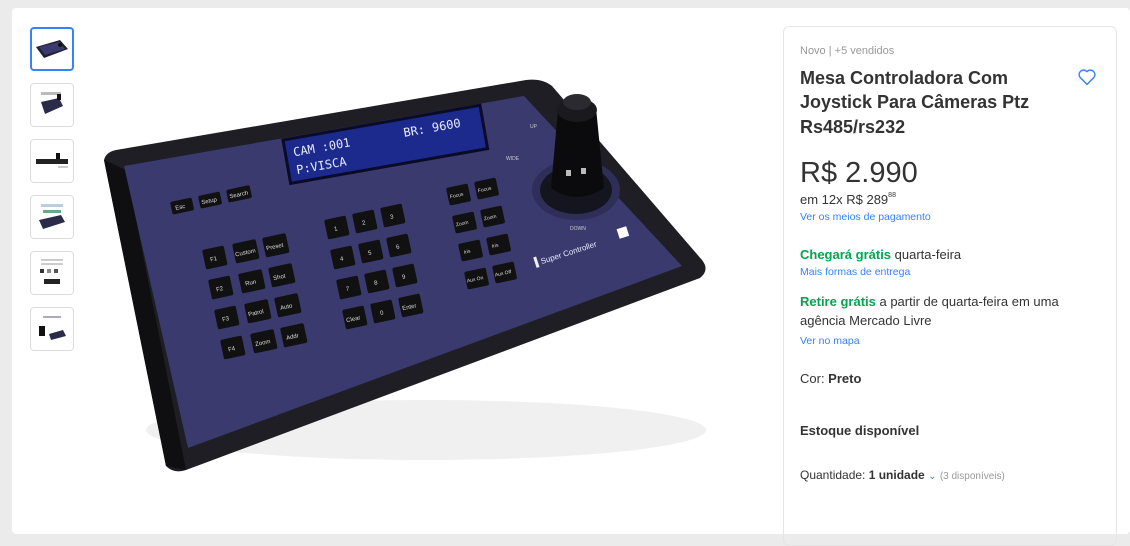 This screenshot has width=1130, height=546. I want to click on color-label: Cor:, so click(814, 378).